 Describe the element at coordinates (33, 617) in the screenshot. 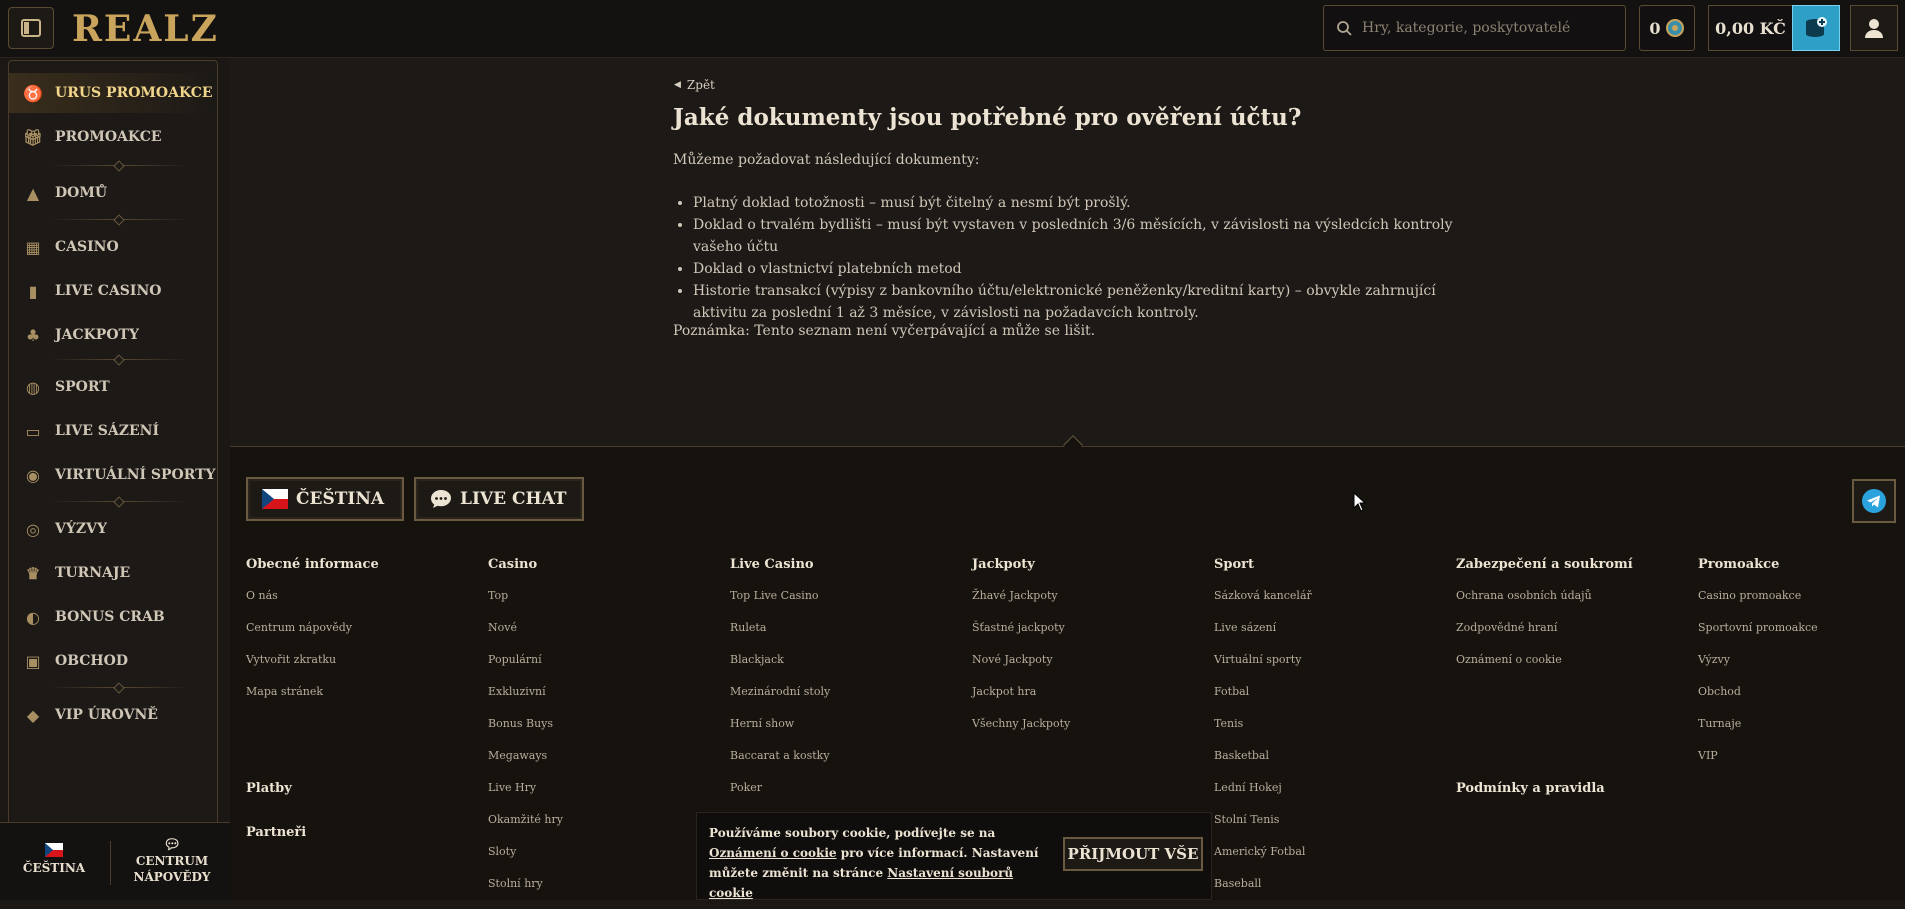

I see `crab-icon: ◐` at that location.